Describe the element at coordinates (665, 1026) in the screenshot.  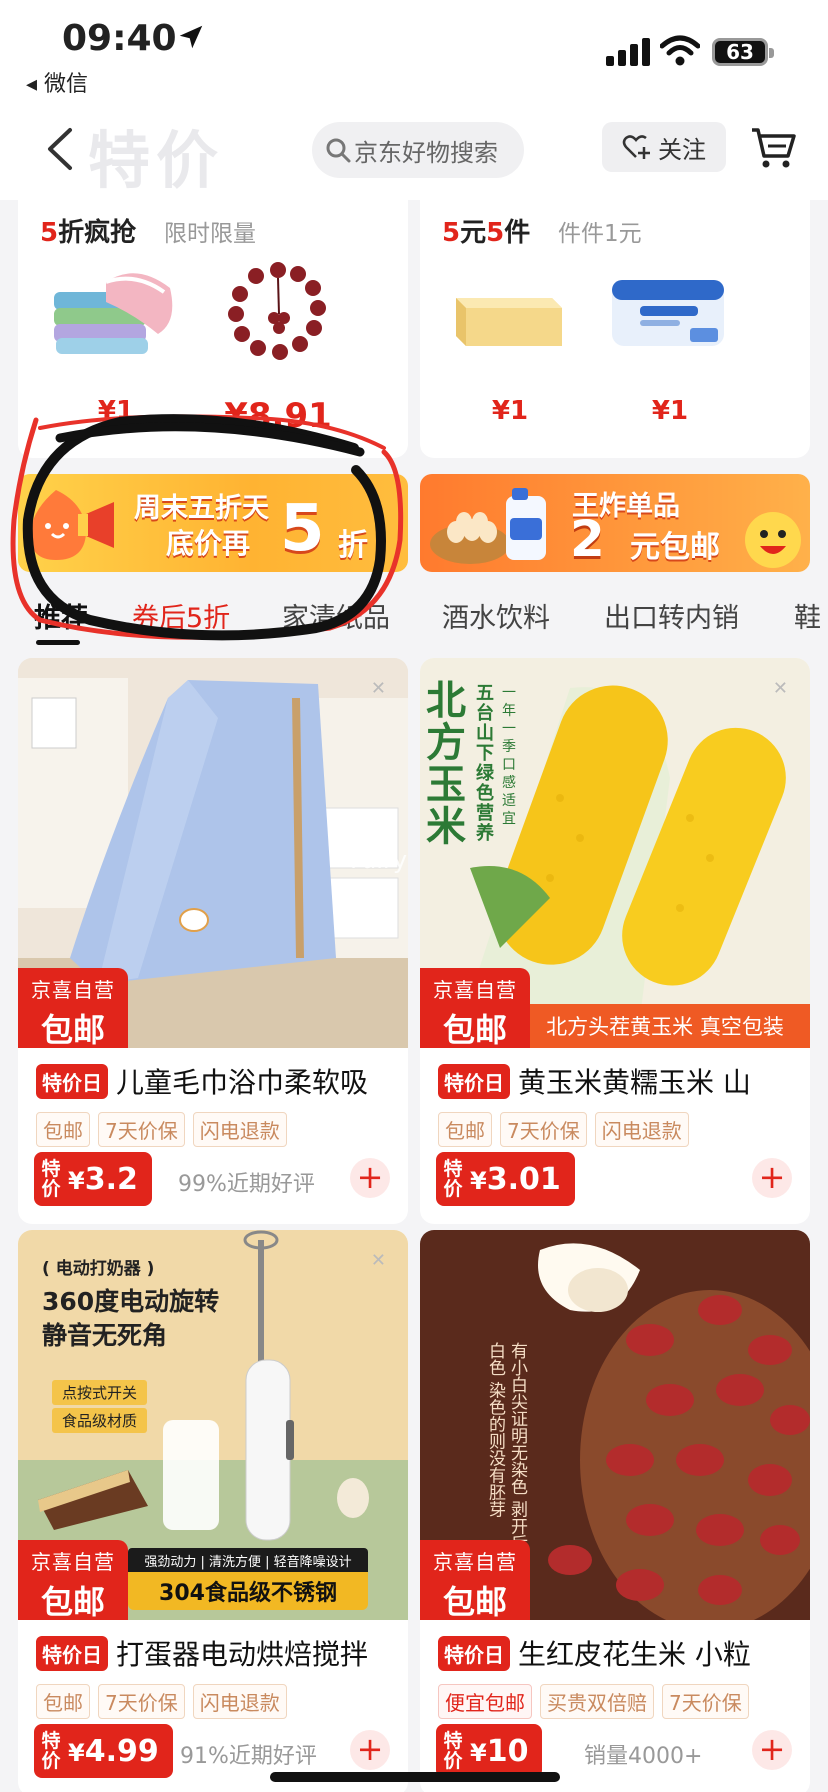
I see `image-bottom-strip: 北方头茬黄玉米 真空包装` at that location.